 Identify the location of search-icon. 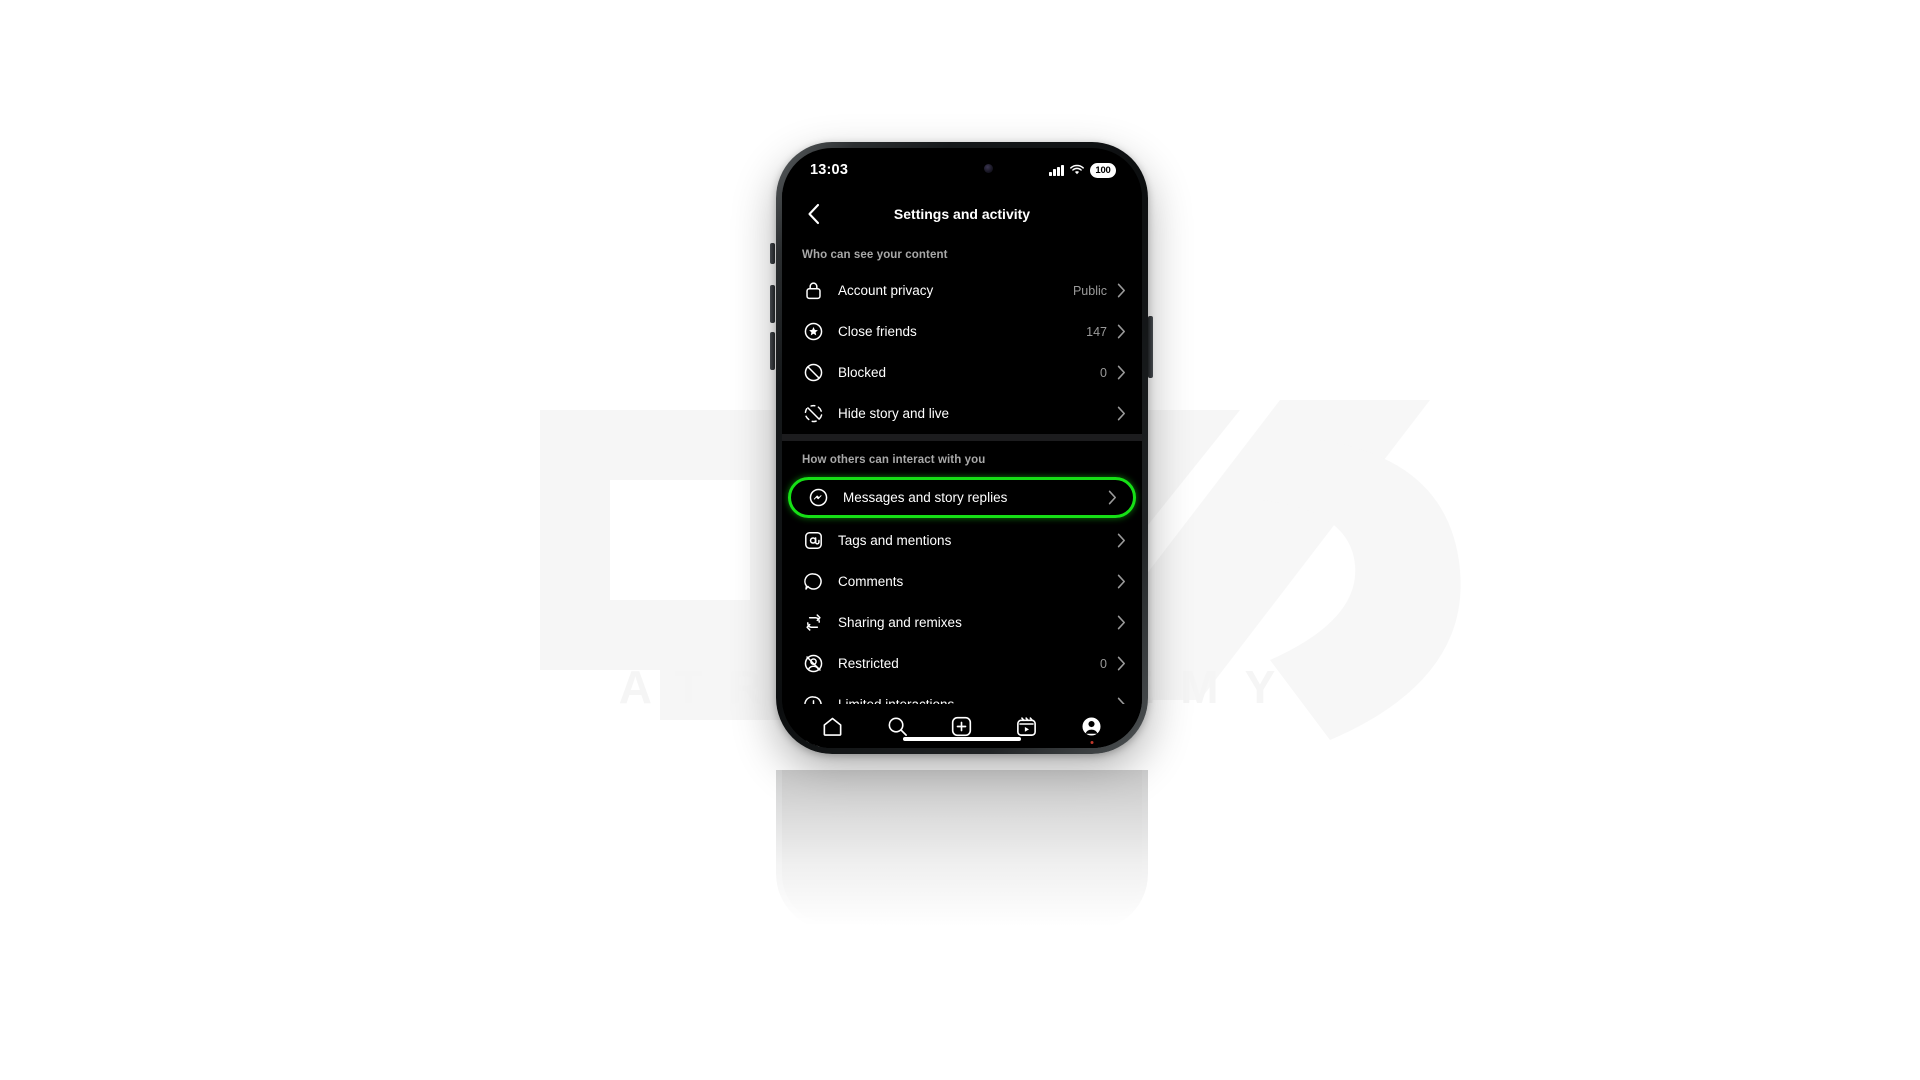
(897, 726).